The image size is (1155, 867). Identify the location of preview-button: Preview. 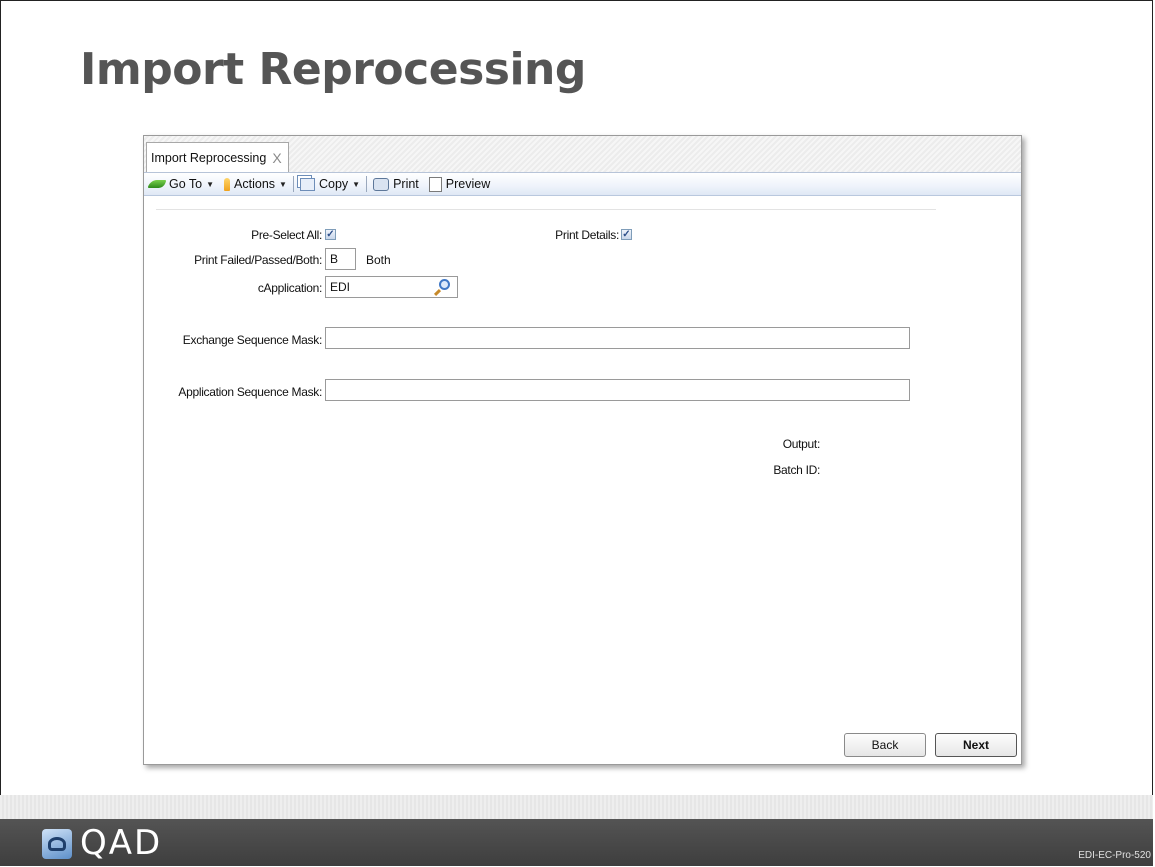
(459, 184).